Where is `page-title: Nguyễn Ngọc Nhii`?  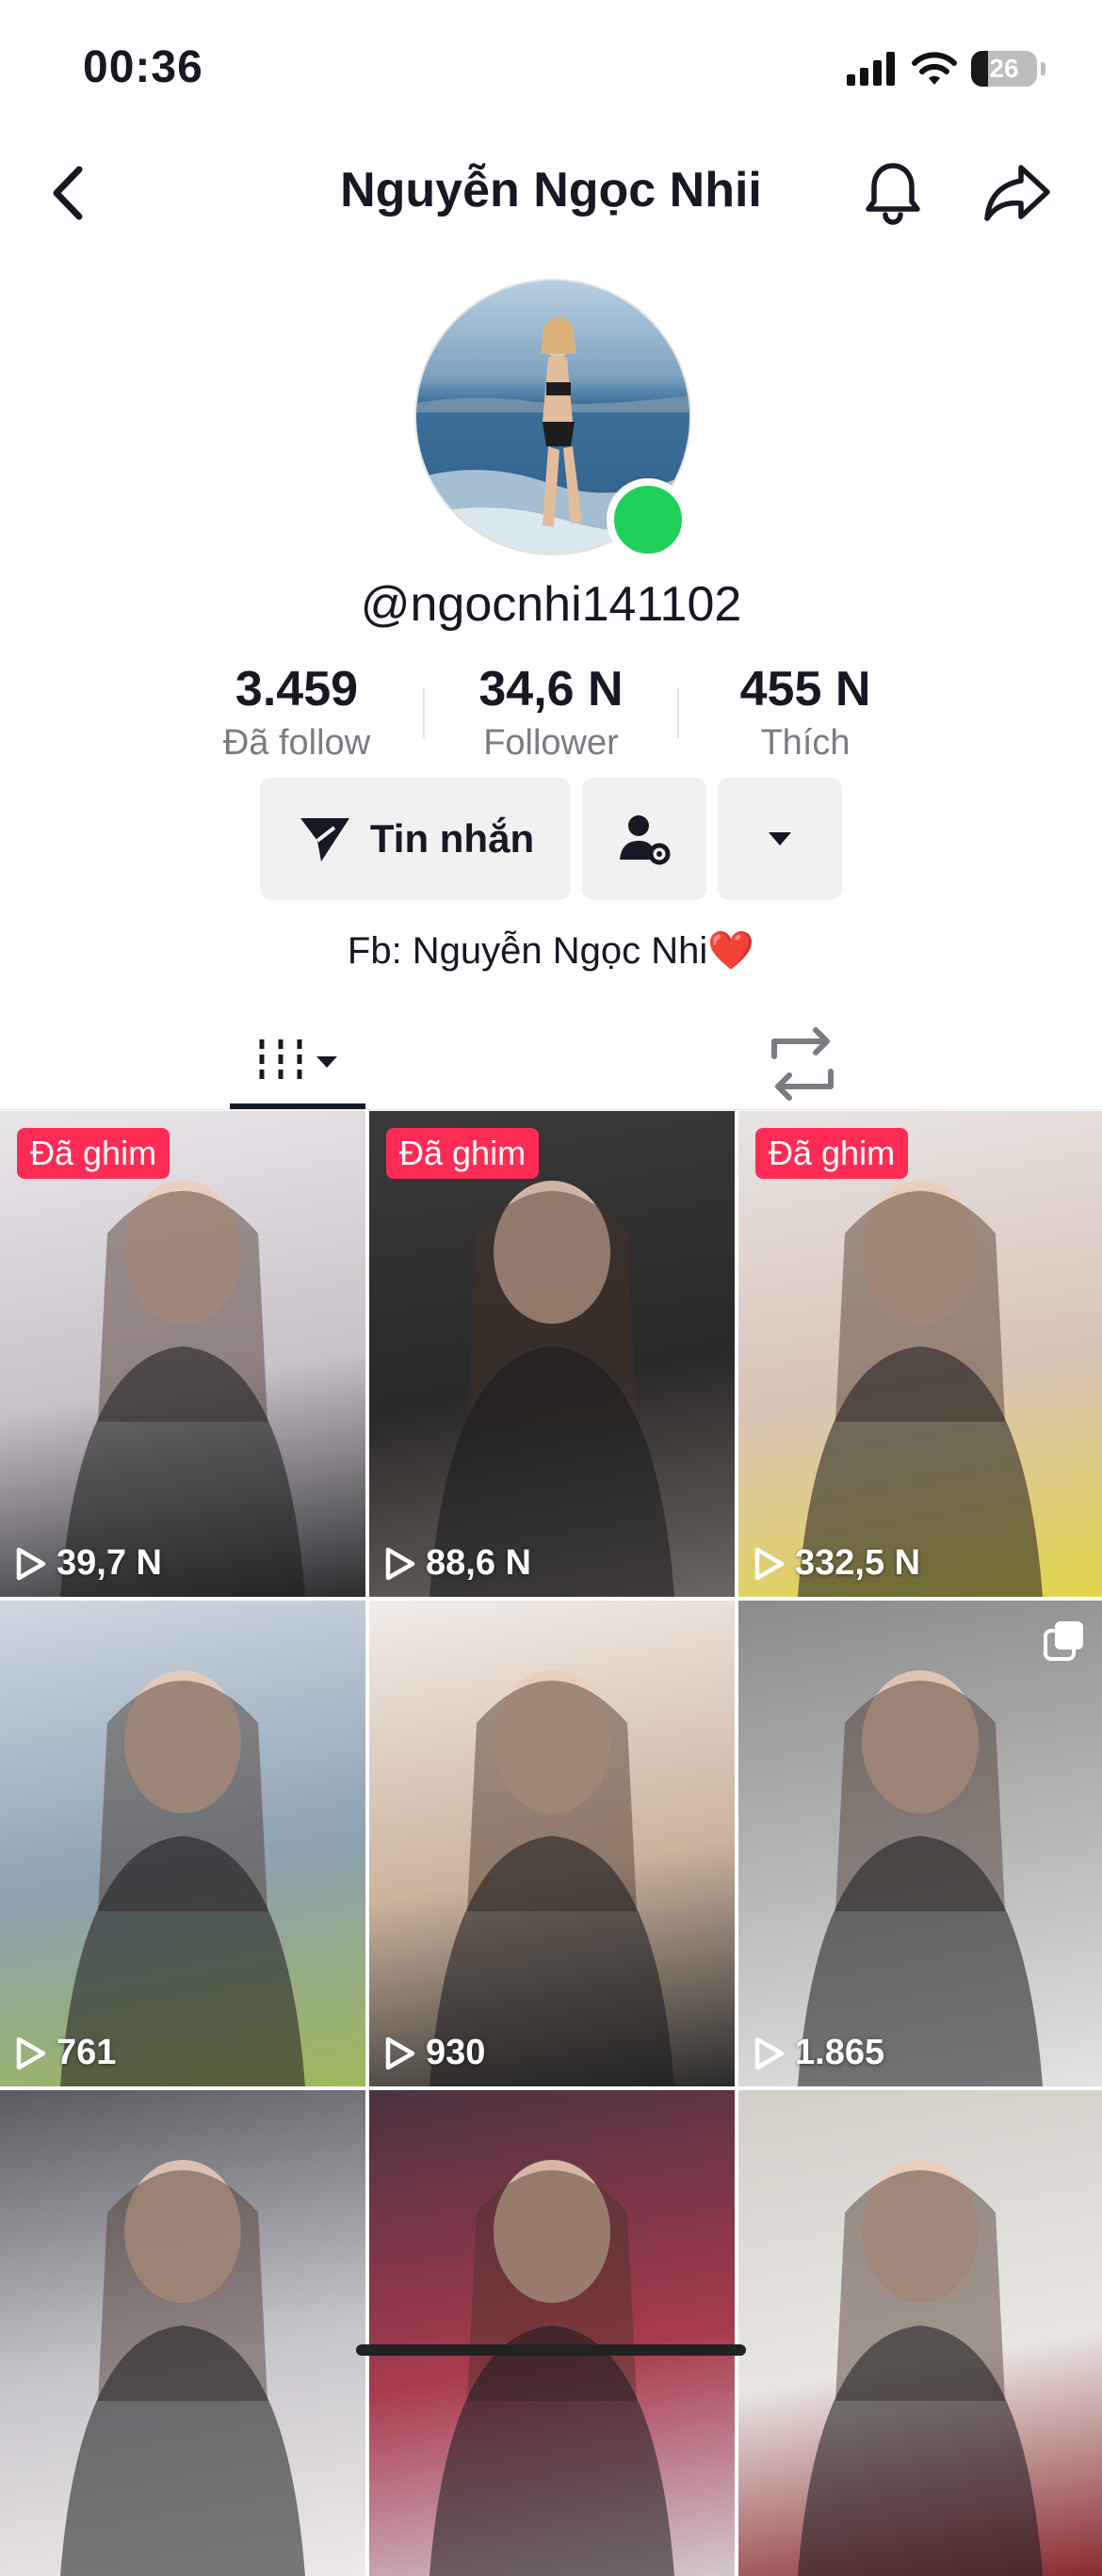
page-title: Nguyễn Ngọc Nhii is located at coordinates (551, 190).